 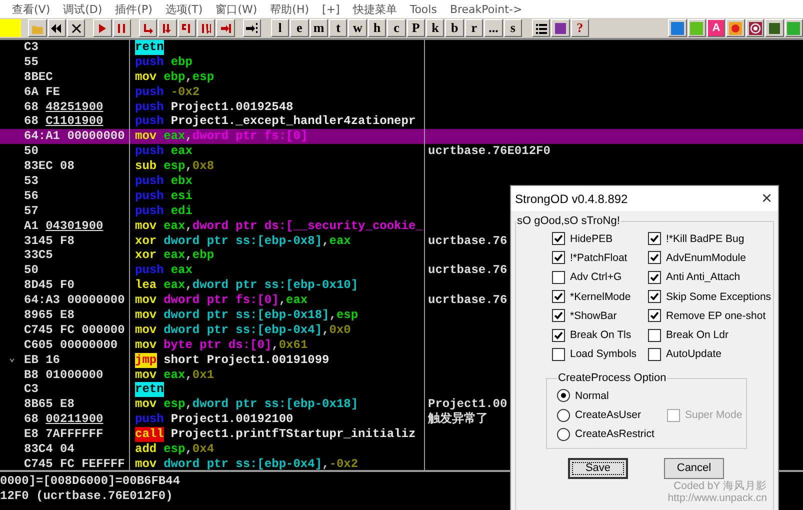 What do you see at coordinates (710, 335) in the screenshot?
I see `checkbox: Break On Ldr` at bounding box center [710, 335].